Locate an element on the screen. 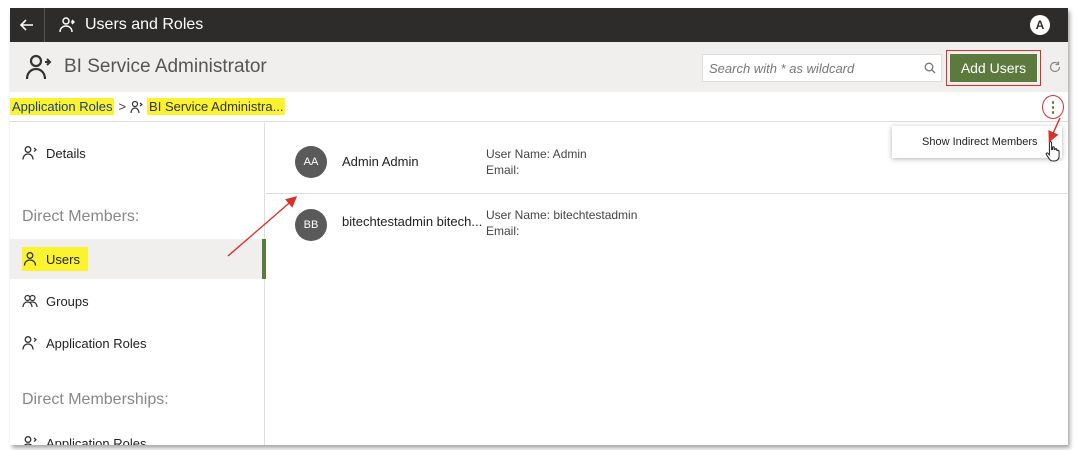 This screenshot has width=1077, height=450. section-heading-direct-memberships: Direct Memberships: is located at coordinates (95, 399).